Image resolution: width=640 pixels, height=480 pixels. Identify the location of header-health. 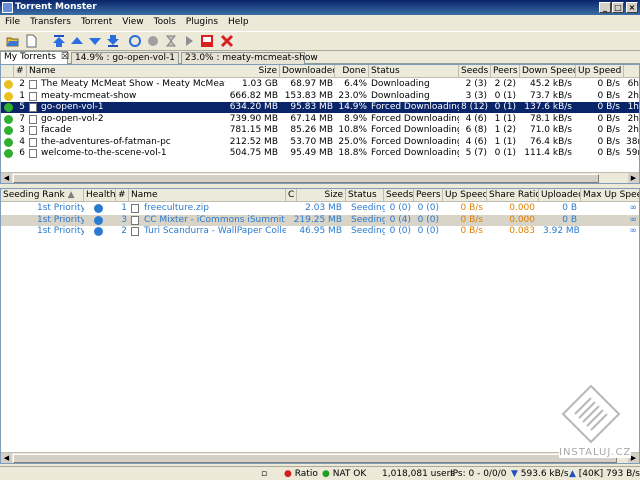
(7, 71).